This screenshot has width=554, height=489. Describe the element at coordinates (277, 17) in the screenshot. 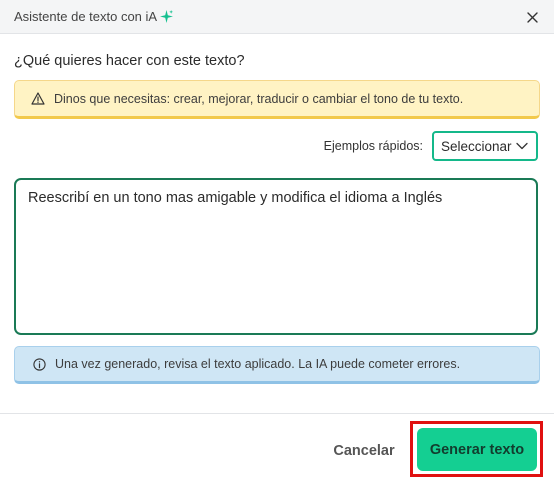

I see `dialog-header: Asistente de texto con iA` at that location.